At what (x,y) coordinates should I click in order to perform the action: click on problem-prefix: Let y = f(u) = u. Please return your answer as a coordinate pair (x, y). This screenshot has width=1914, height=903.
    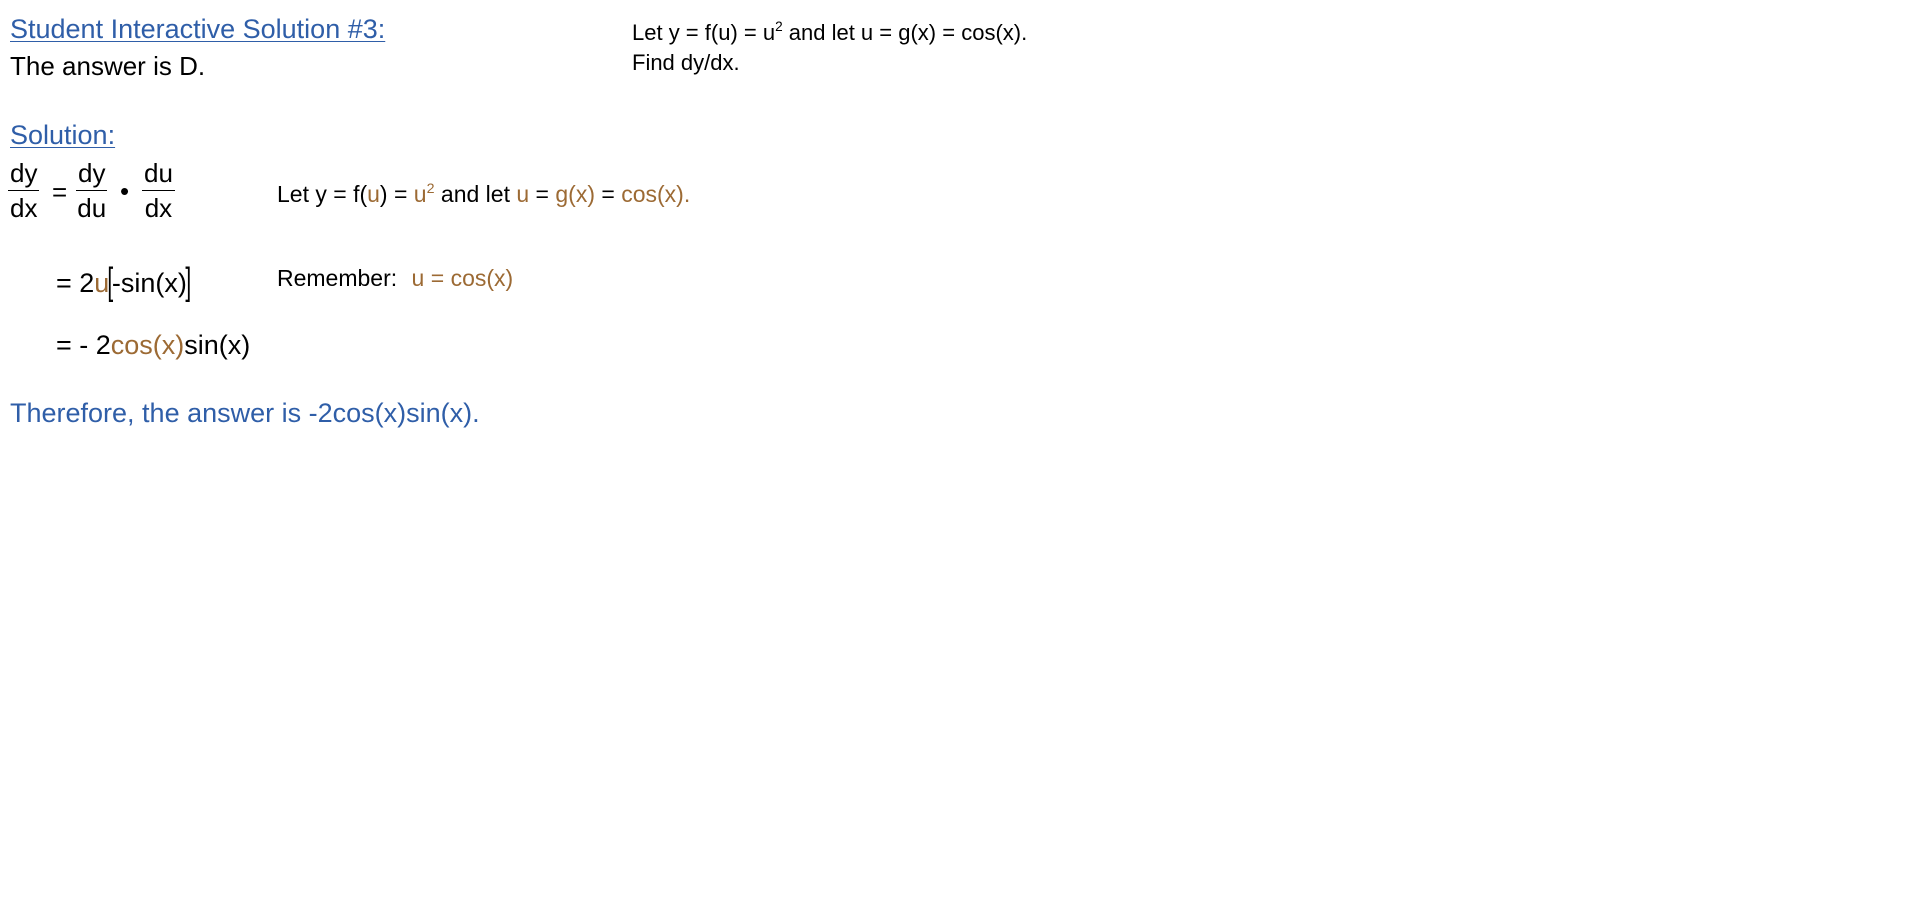
    Looking at the image, I should click on (704, 32).